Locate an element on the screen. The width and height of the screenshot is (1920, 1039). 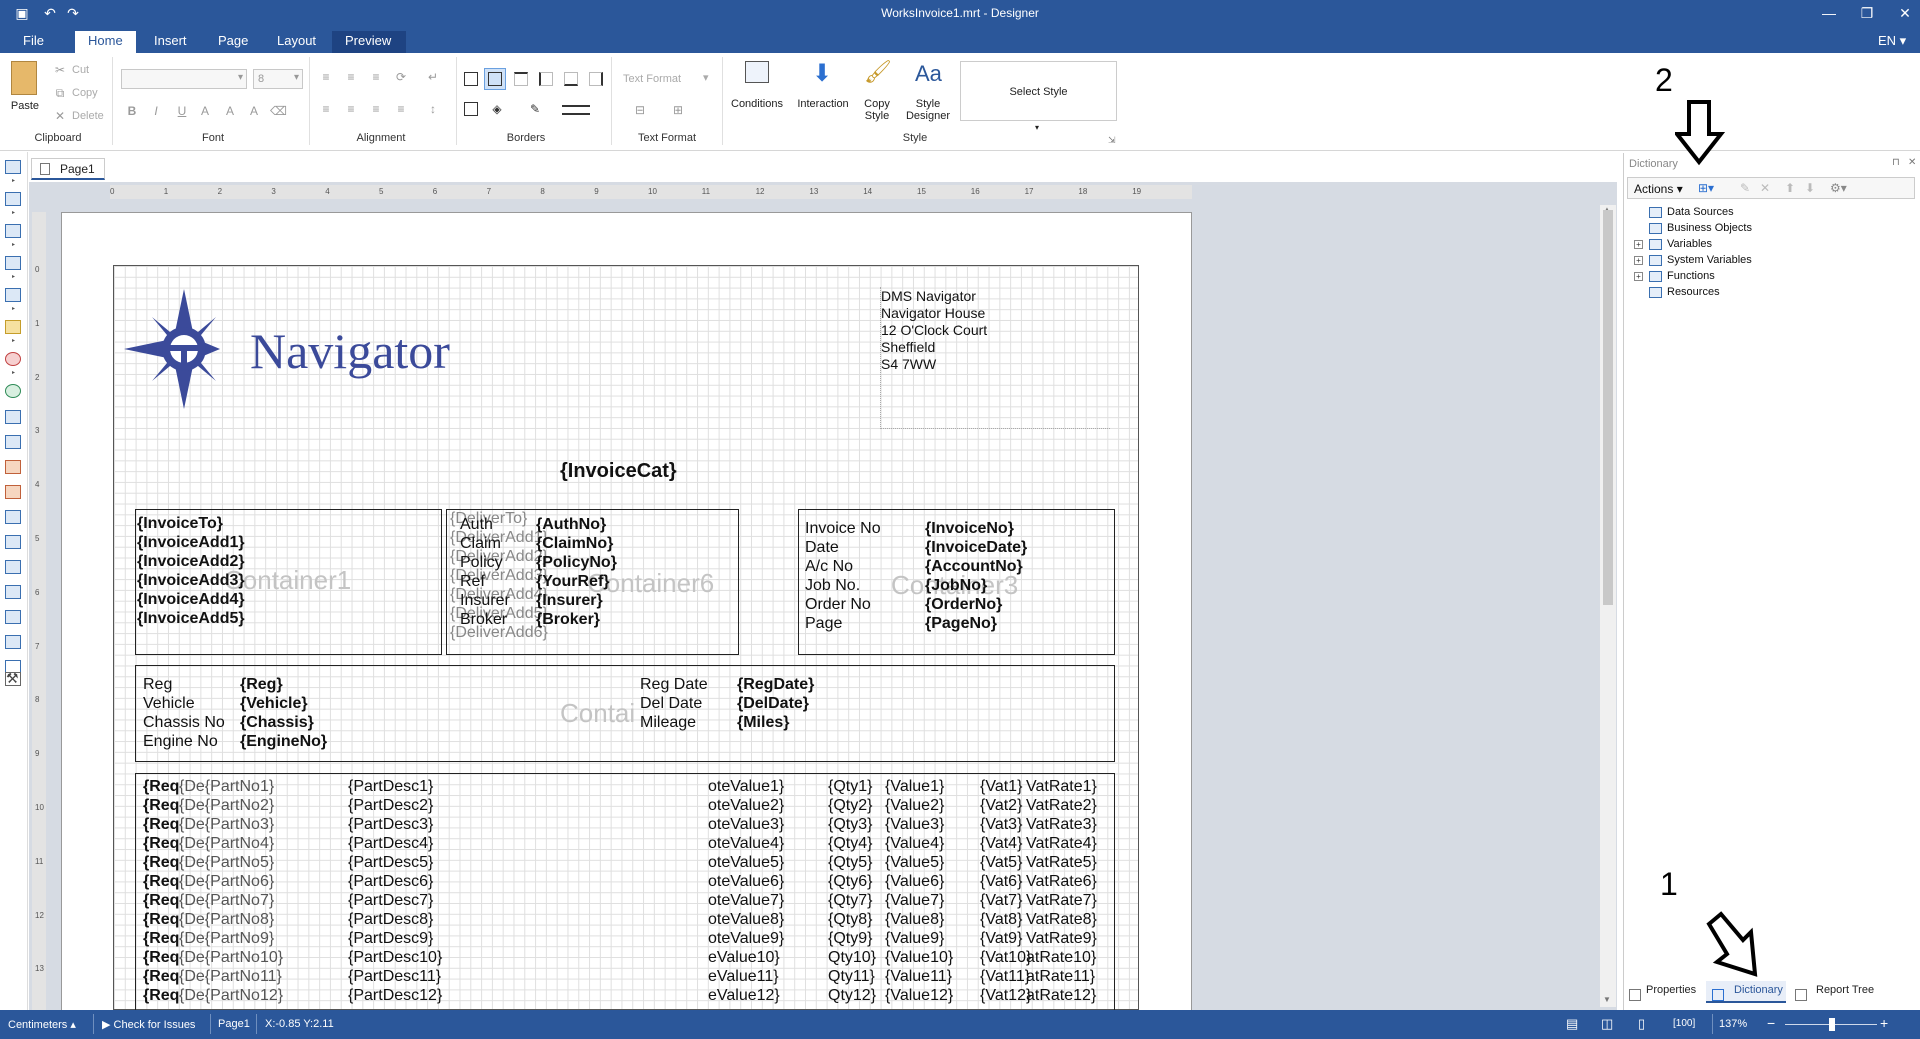
font-name-combo is located at coordinates (184, 79).